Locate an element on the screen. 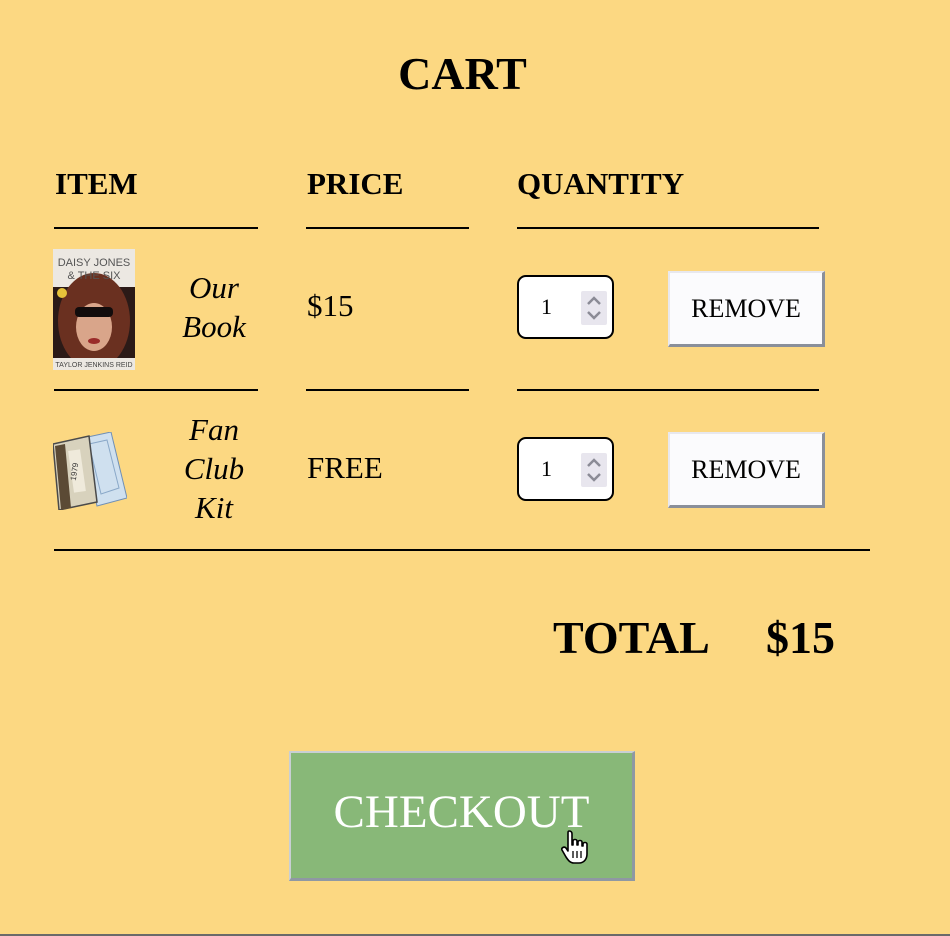 This screenshot has width=950, height=936. row-divider-item is located at coordinates (156, 390).